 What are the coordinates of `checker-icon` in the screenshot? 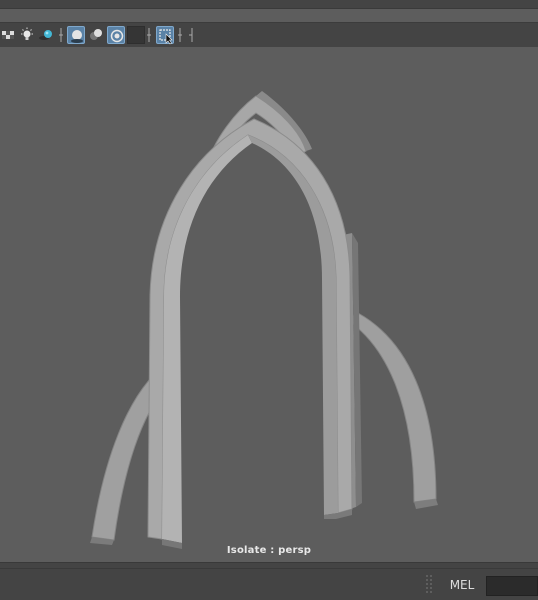 It's located at (9, 35).